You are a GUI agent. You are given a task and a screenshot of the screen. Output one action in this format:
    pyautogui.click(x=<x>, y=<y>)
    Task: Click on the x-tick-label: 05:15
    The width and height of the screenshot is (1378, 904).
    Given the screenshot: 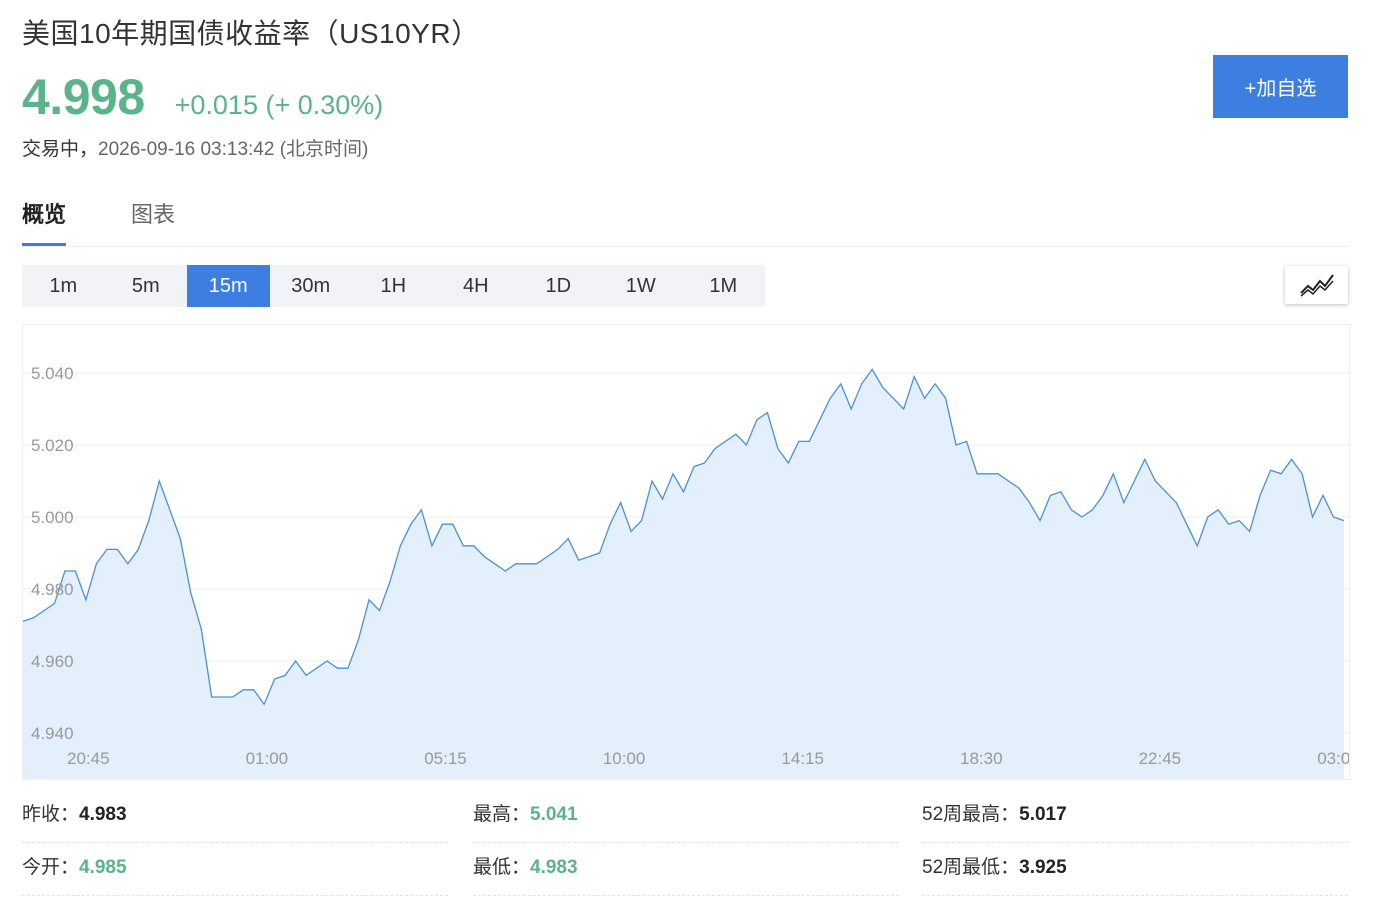 What is the action you would take?
    pyautogui.click(x=445, y=758)
    